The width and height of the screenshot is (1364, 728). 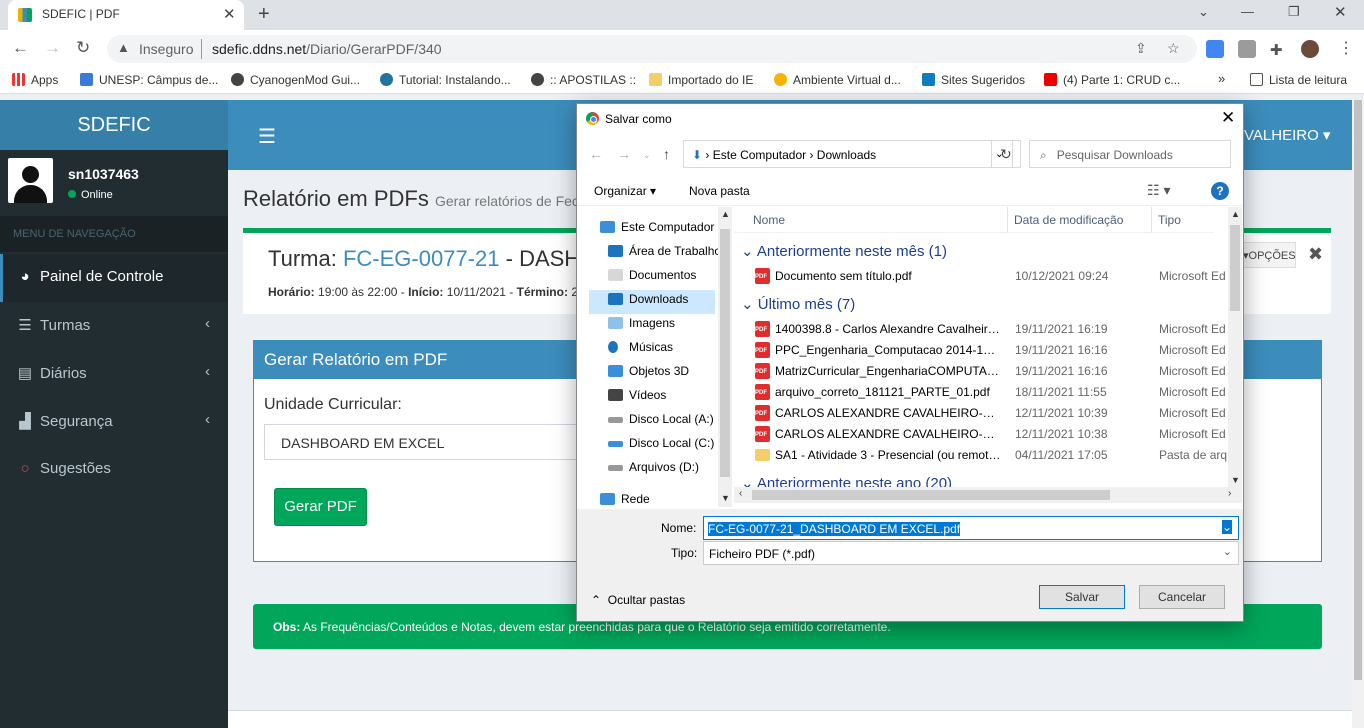 What do you see at coordinates (657, 227) in the screenshot?
I see `tree-item-computer: Este Computador` at bounding box center [657, 227].